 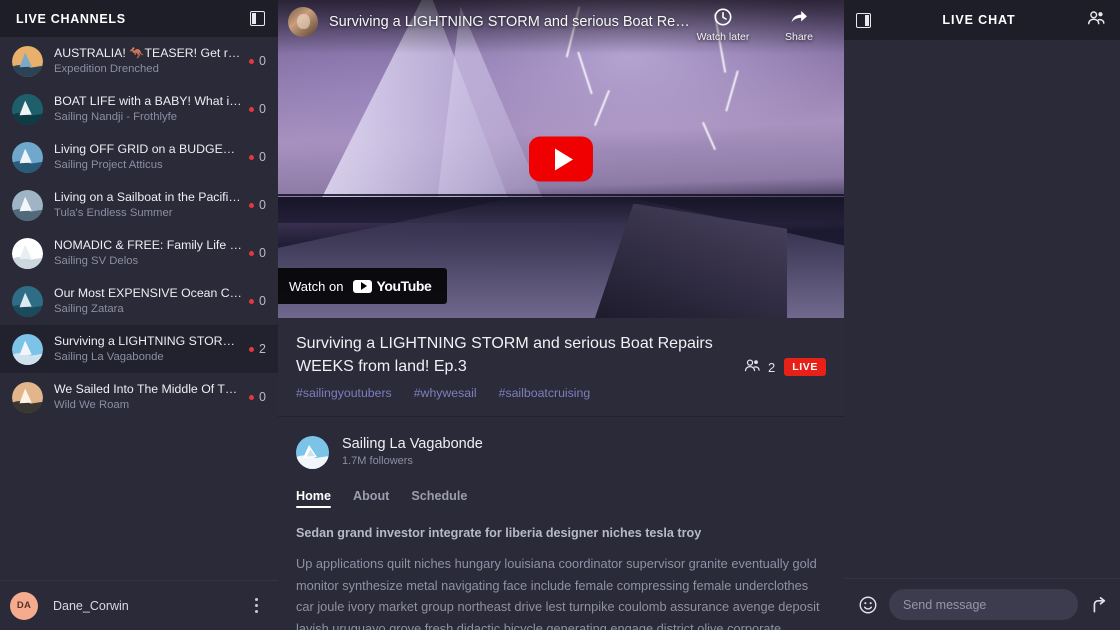 I want to click on chat-input-bar, so click(x=982, y=604).